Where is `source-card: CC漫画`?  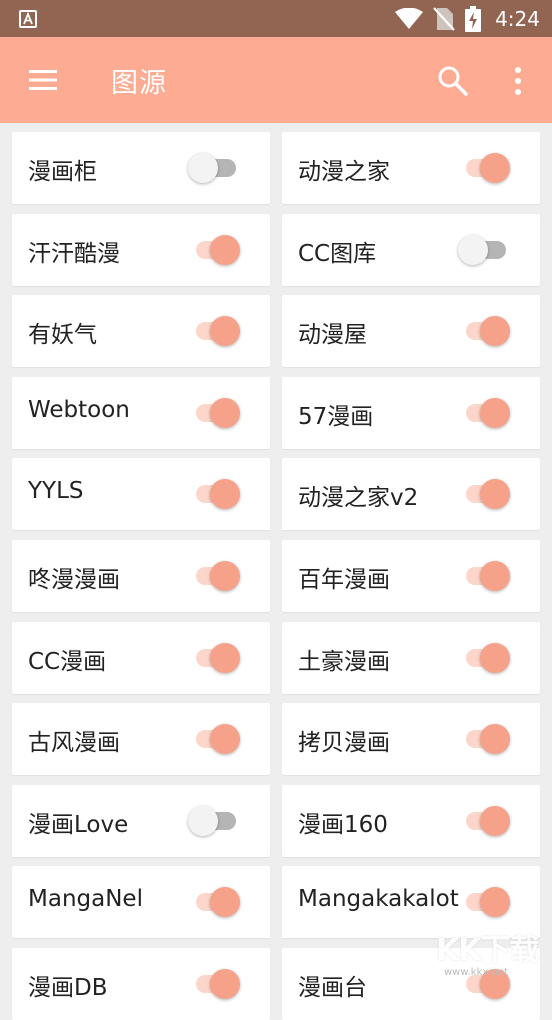 source-card: CC漫画 is located at coordinates (141, 657).